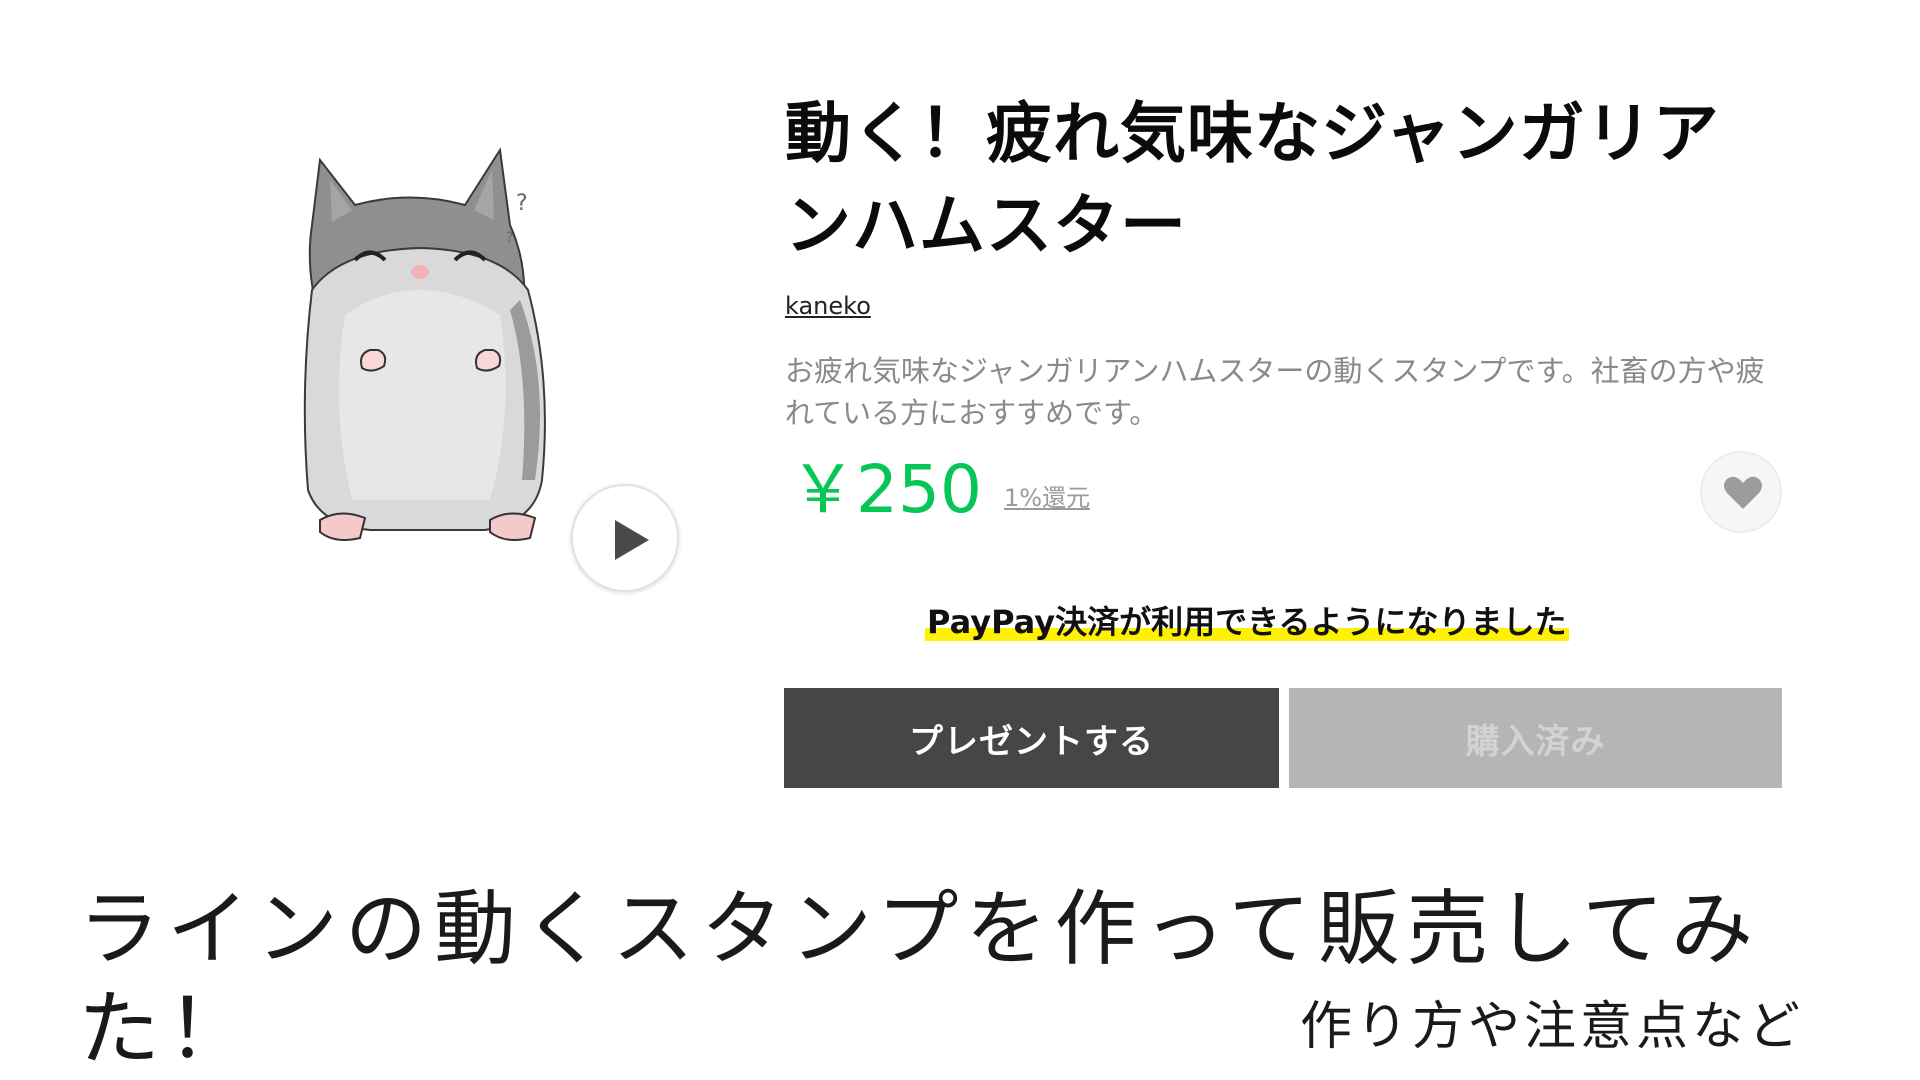 The height and width of the screenshot is (1080, 1920). I want to click on heart-icon, so click(1743, 492).